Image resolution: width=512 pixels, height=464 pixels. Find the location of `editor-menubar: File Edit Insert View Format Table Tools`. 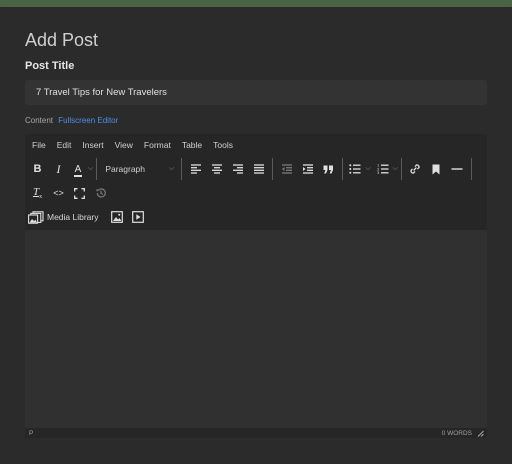

editor-menubar: File Edit Insert View Format Table Tools is located at coordinates (256, 145).